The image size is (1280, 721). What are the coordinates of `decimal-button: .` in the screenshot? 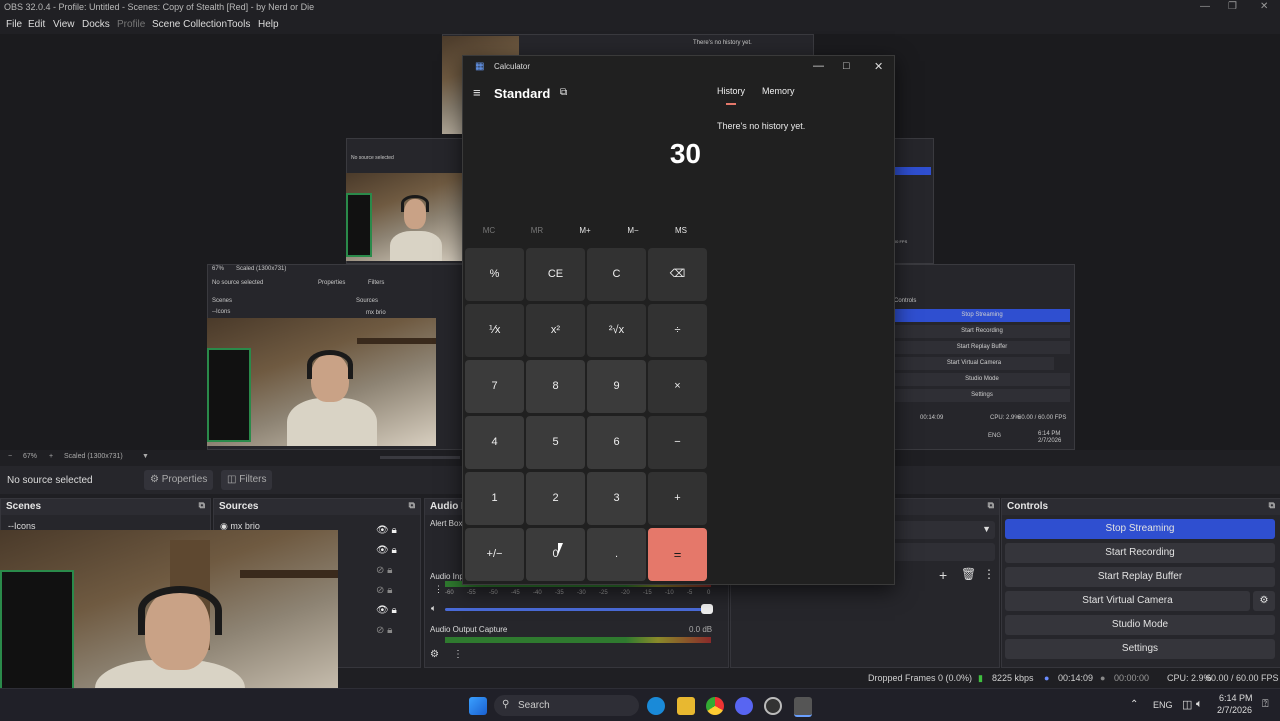 It's located at (616, 554).